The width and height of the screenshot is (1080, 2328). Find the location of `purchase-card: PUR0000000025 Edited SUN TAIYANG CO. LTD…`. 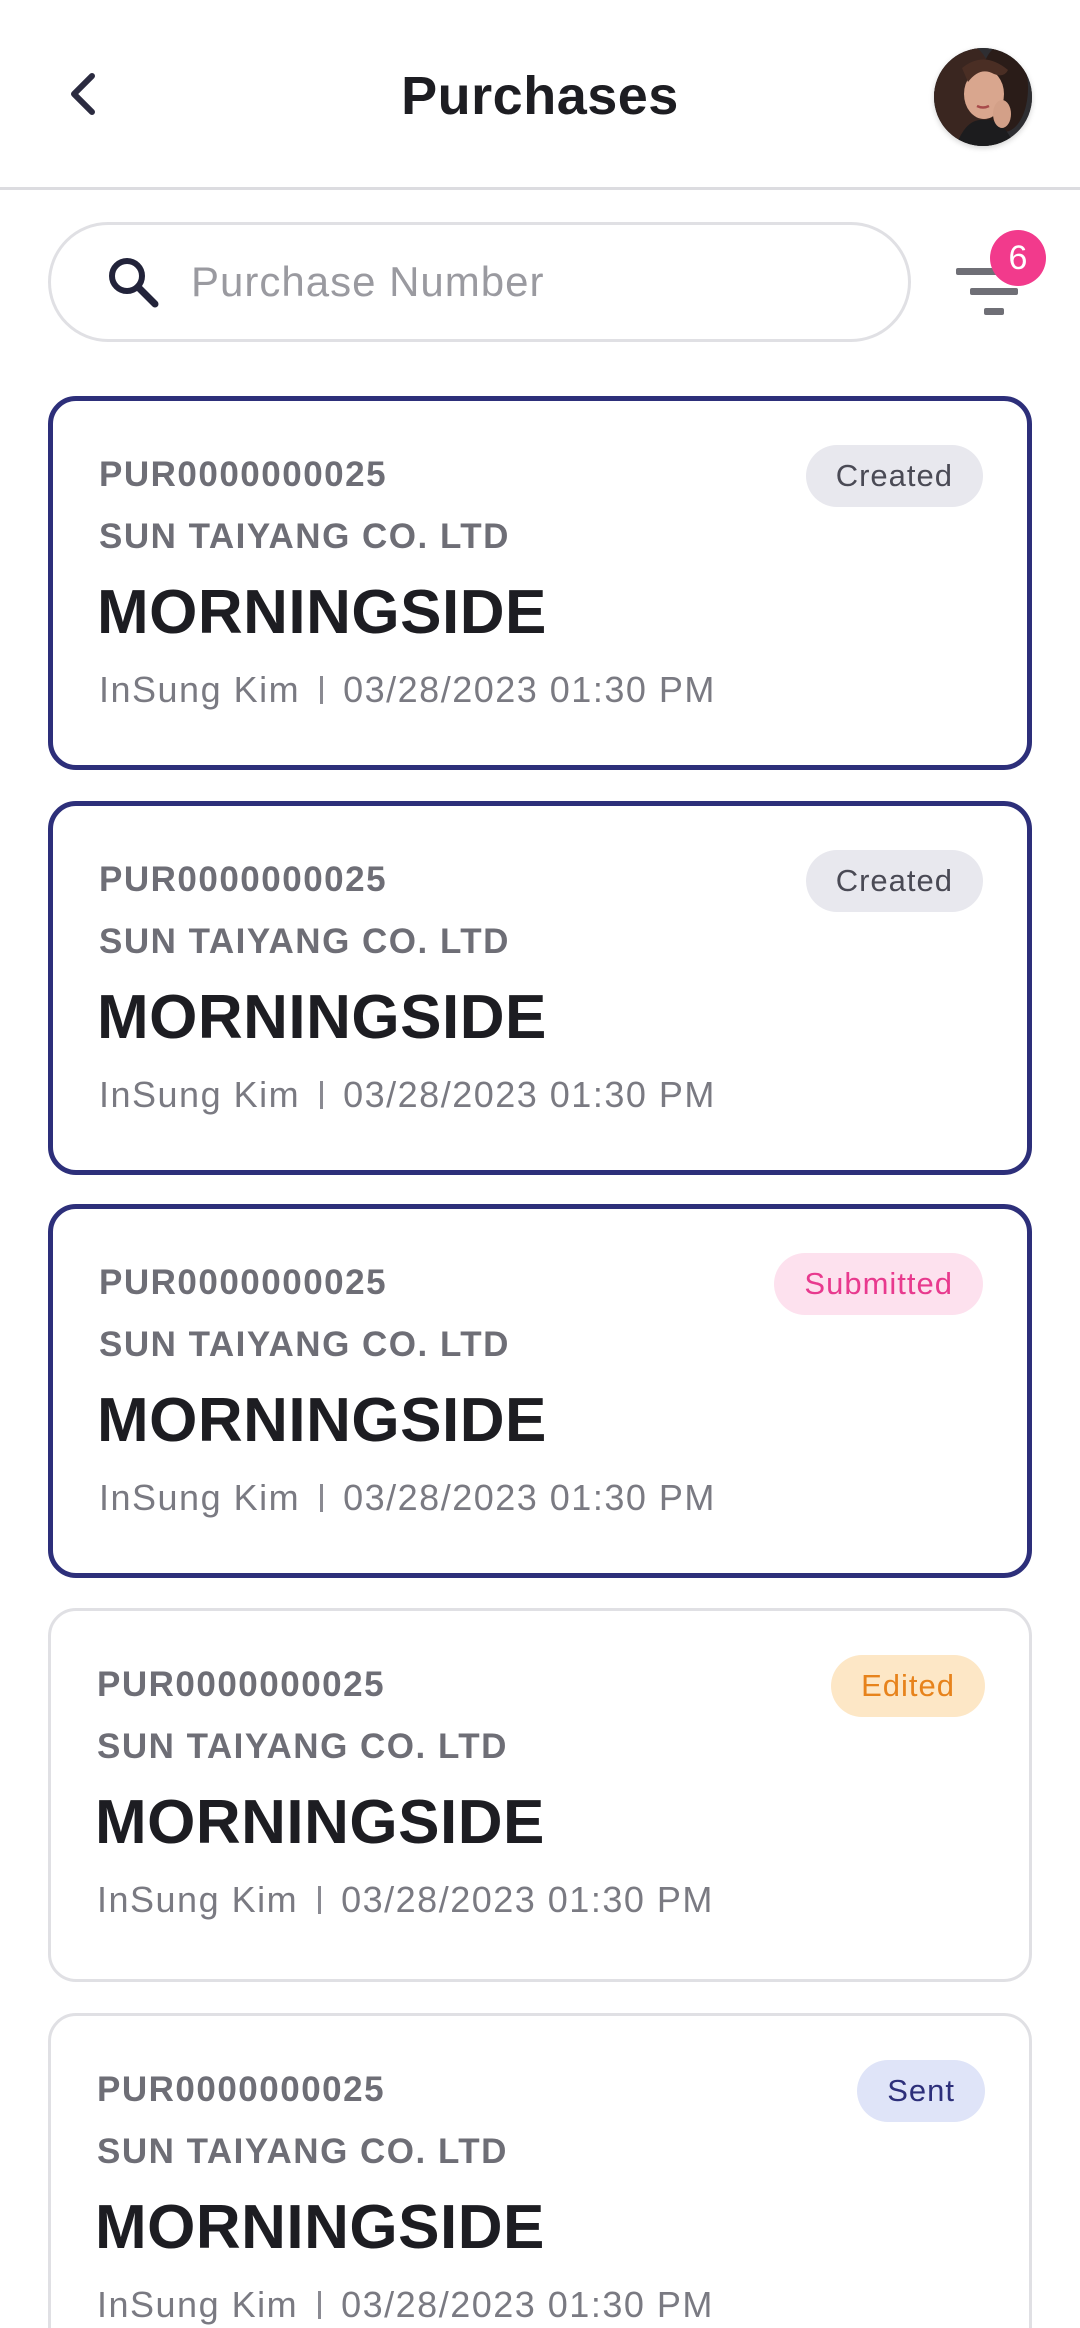

purchase-card: PUR0000000025 Edited SUN TAIYANG CO. LTD… is located at coordinates (540, 1795).